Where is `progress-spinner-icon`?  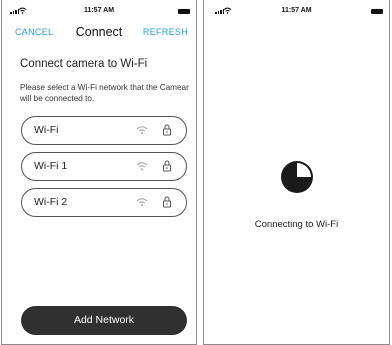 progress-spinner-icon is located at coordinates (297, 177).